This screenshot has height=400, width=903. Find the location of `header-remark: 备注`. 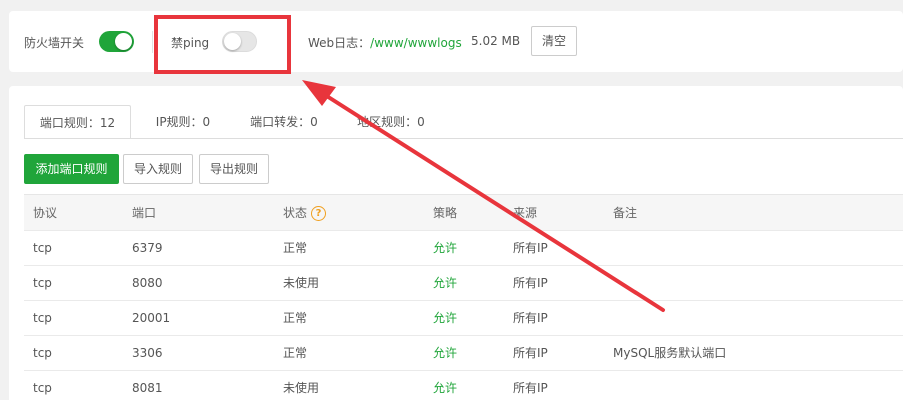

header-remark: 备注 is located at coordinates (625, 213).